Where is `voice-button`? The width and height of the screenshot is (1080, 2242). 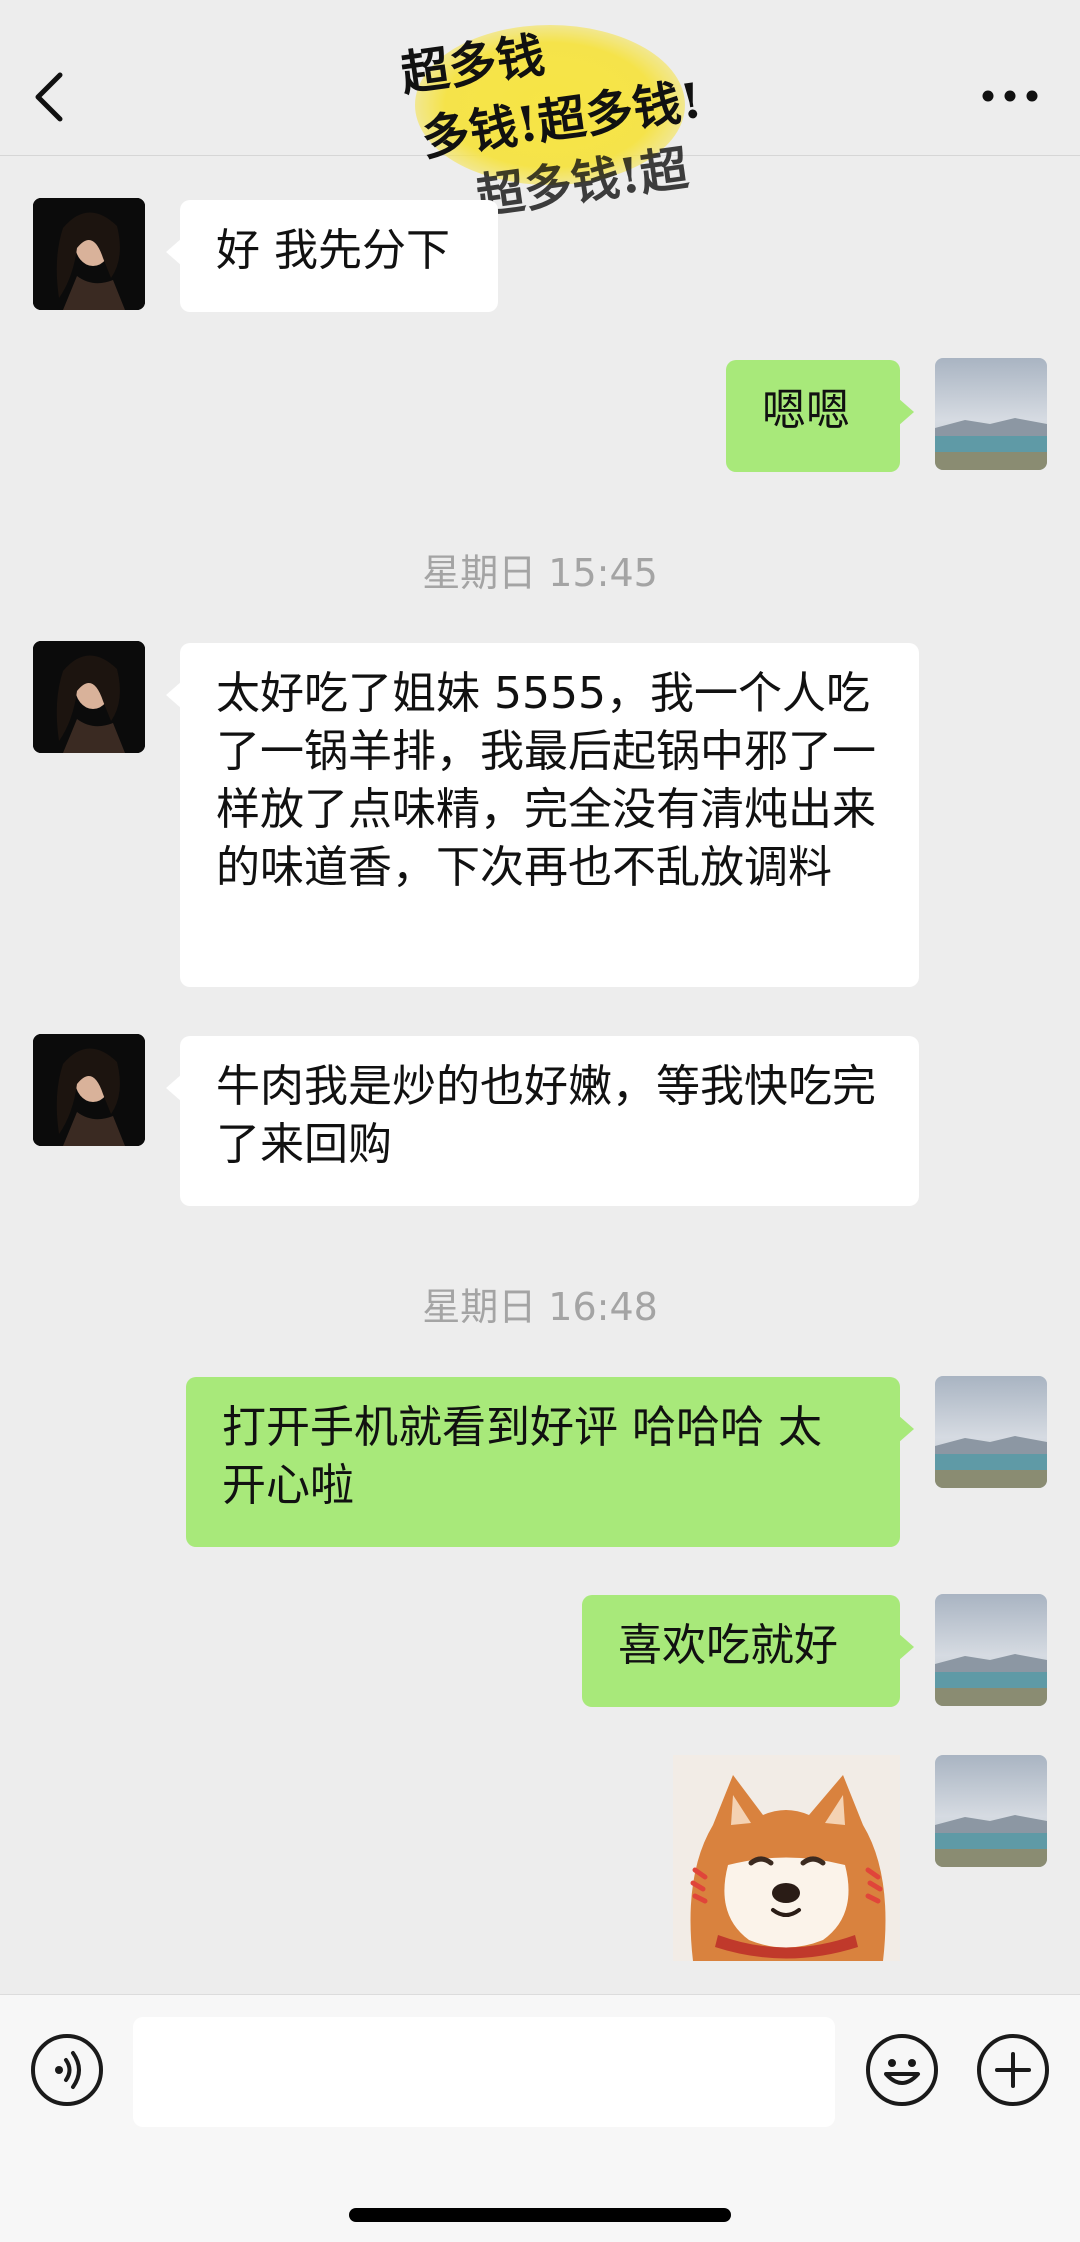
voice-button is located at coordinates (67, 2070).